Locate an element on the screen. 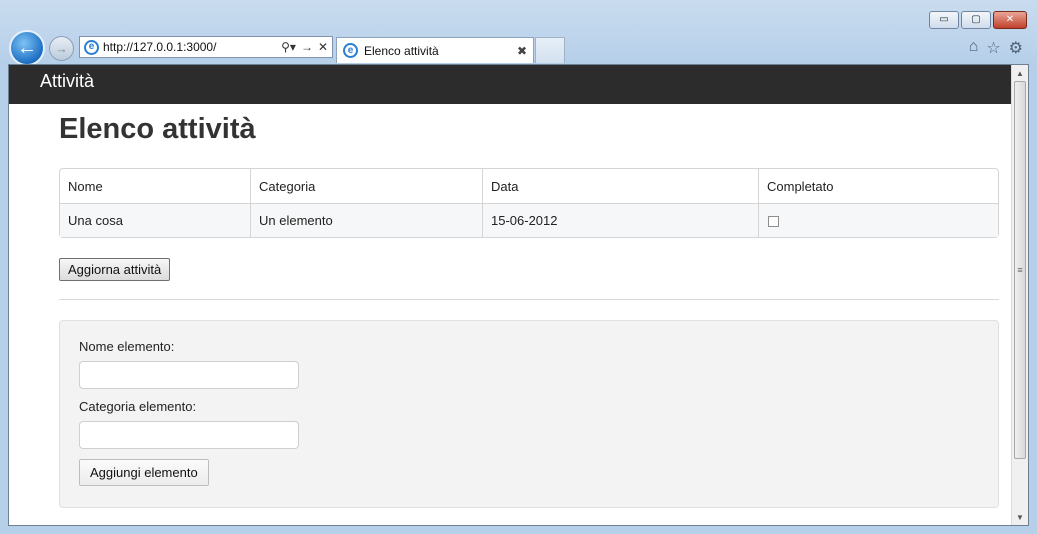  window-controls: ▭ ▢ ✕ is located at coordinates (978, 20).